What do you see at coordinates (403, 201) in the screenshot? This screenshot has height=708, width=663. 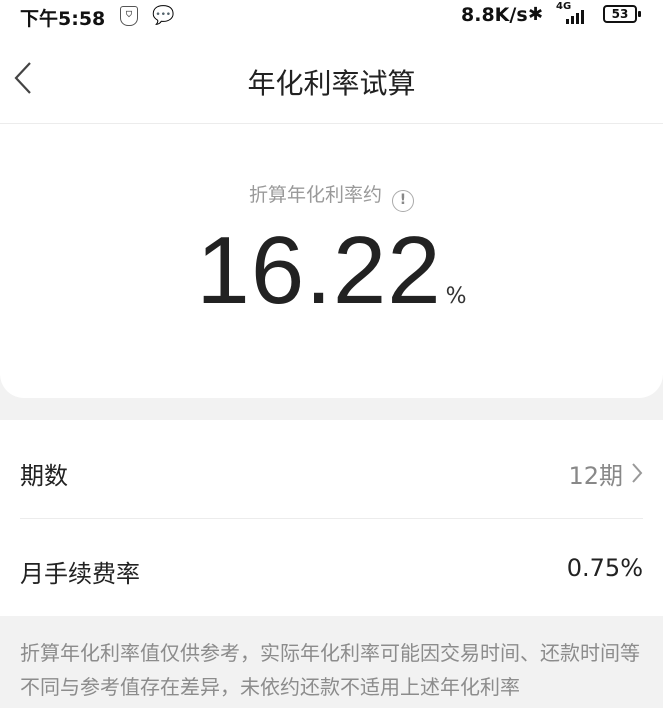 I see `info-icon: !` at bounding box center [403, 201].